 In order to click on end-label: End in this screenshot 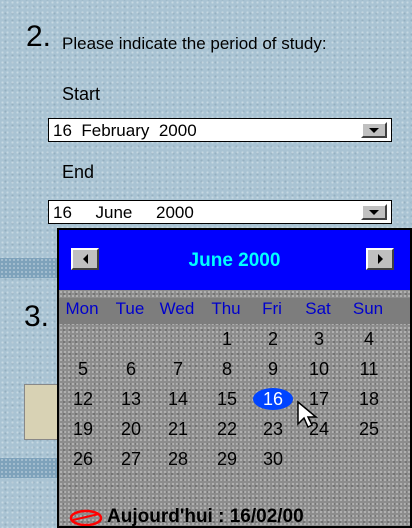, I will do `click(78, 172)`.